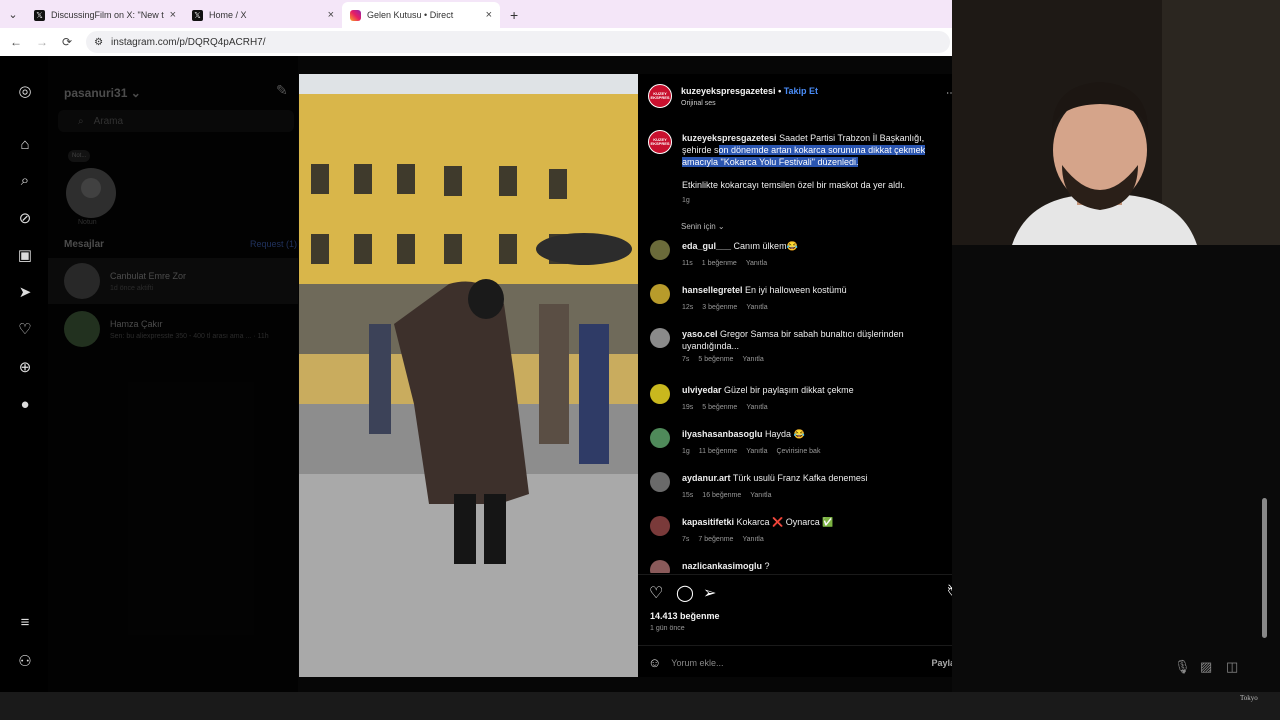 The width and height of the screenshot is (1280, 720). I want to click on tab-search-icon: ⌄, so click(13, 14).